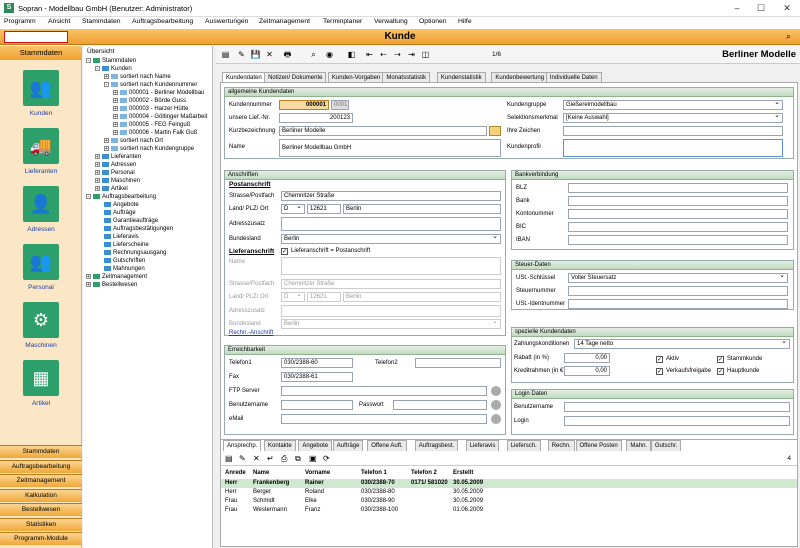 Image resolution: width=800 pixels, height=548 pixels. What do you see at coordinates (313, 458) in the screenshot?
I see `contact-tool-6-icon: ▣` at bounding box center [313, 458].